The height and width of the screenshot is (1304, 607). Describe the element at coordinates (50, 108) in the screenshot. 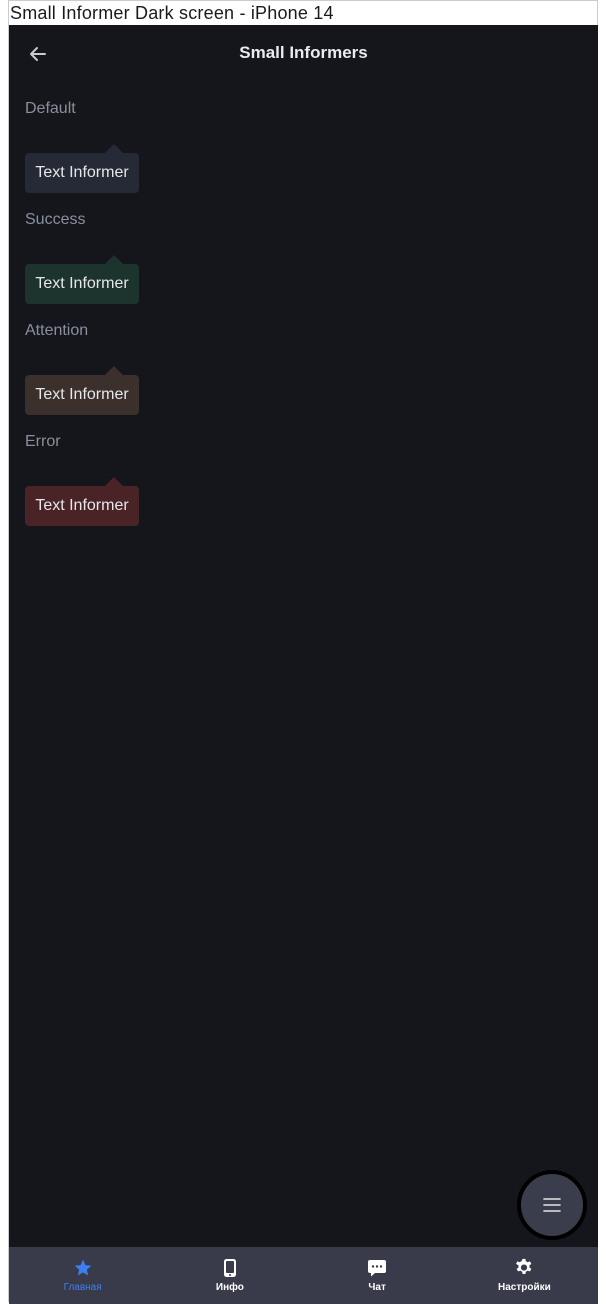

I see `section-label-default: Default` at that location.